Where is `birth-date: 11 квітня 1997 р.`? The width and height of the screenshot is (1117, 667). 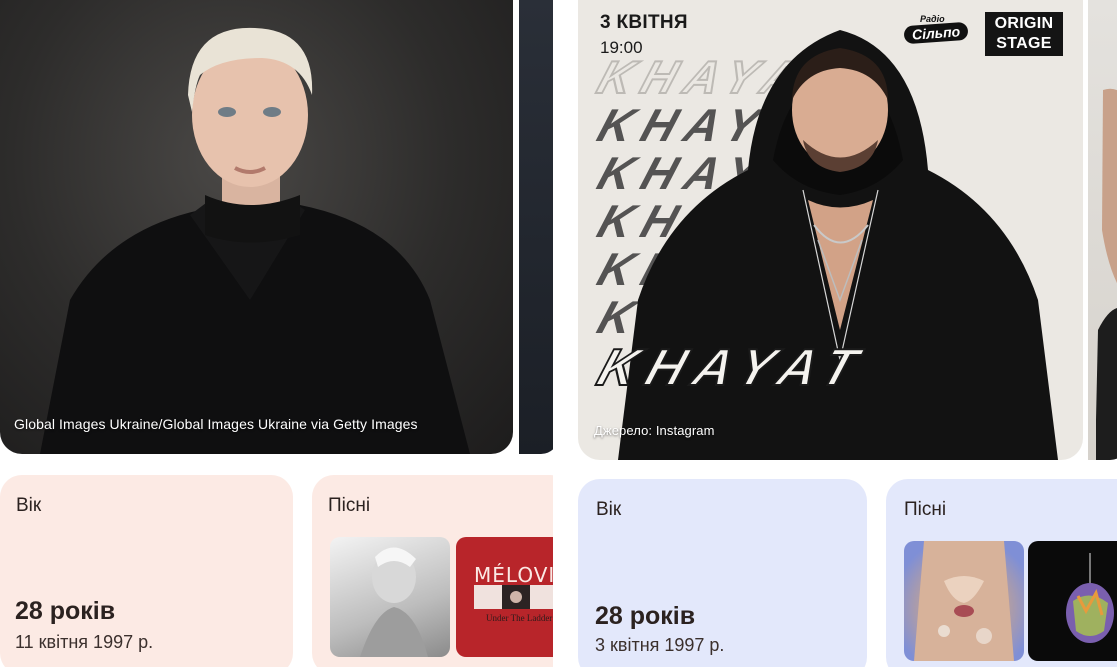 birth-date: 11 квітня 1997 р. is located at coordinates (84, 642).